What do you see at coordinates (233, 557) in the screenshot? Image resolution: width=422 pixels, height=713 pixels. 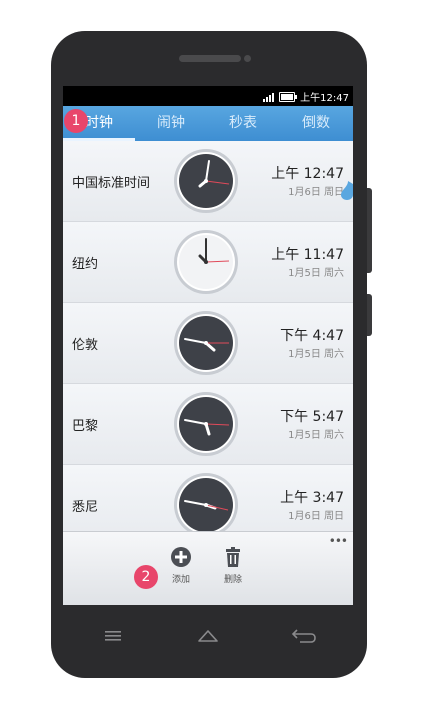 I see `trash-icon` at bounding box center [233, 557].